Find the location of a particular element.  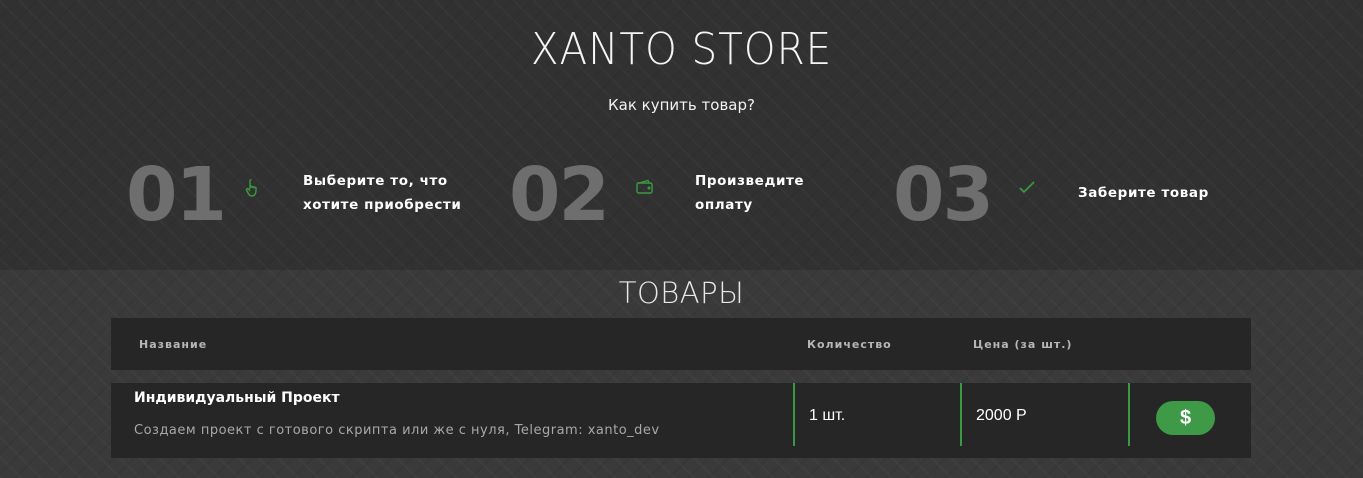

step-text-line: Заберите товар is located at coordinates (1143, 193).